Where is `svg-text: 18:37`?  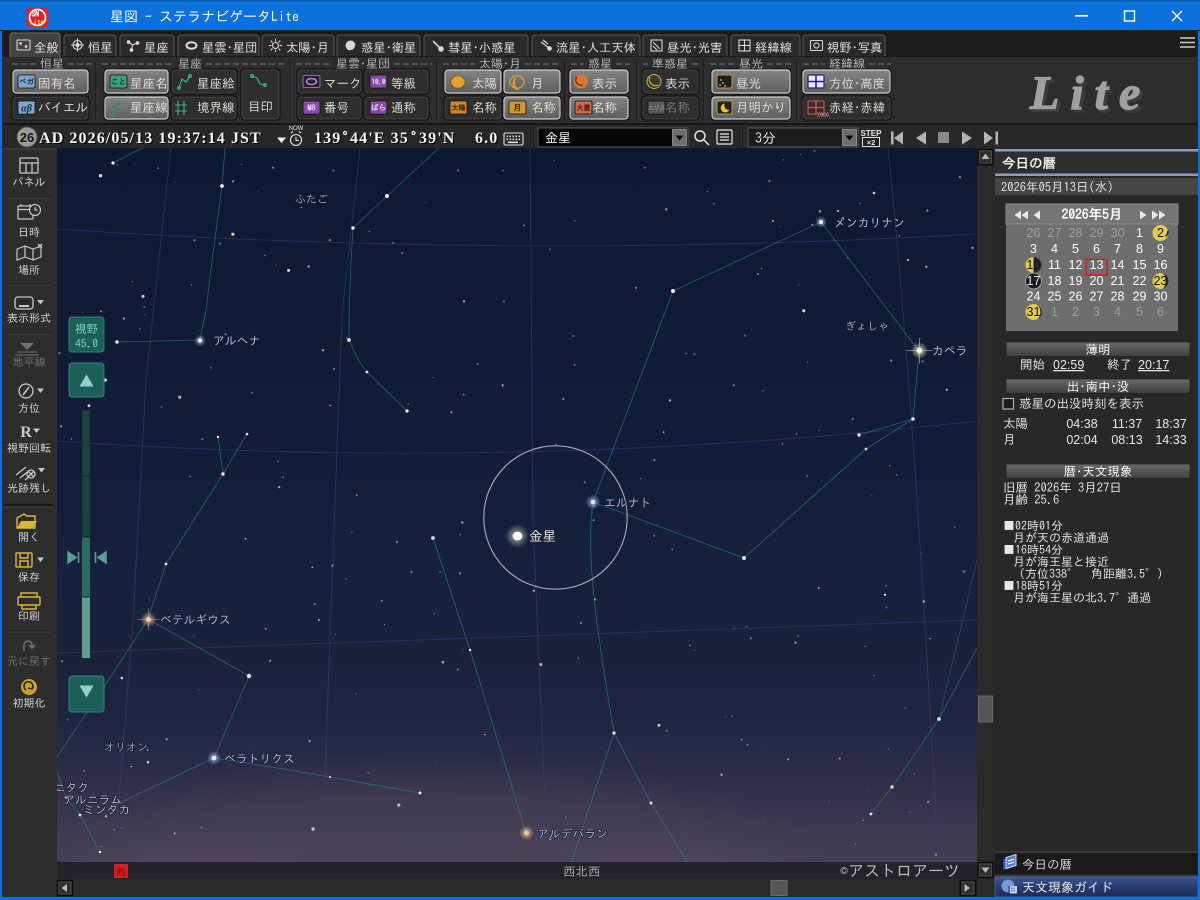
svg-text: 18:37 is located at coordinates (1170, 424).